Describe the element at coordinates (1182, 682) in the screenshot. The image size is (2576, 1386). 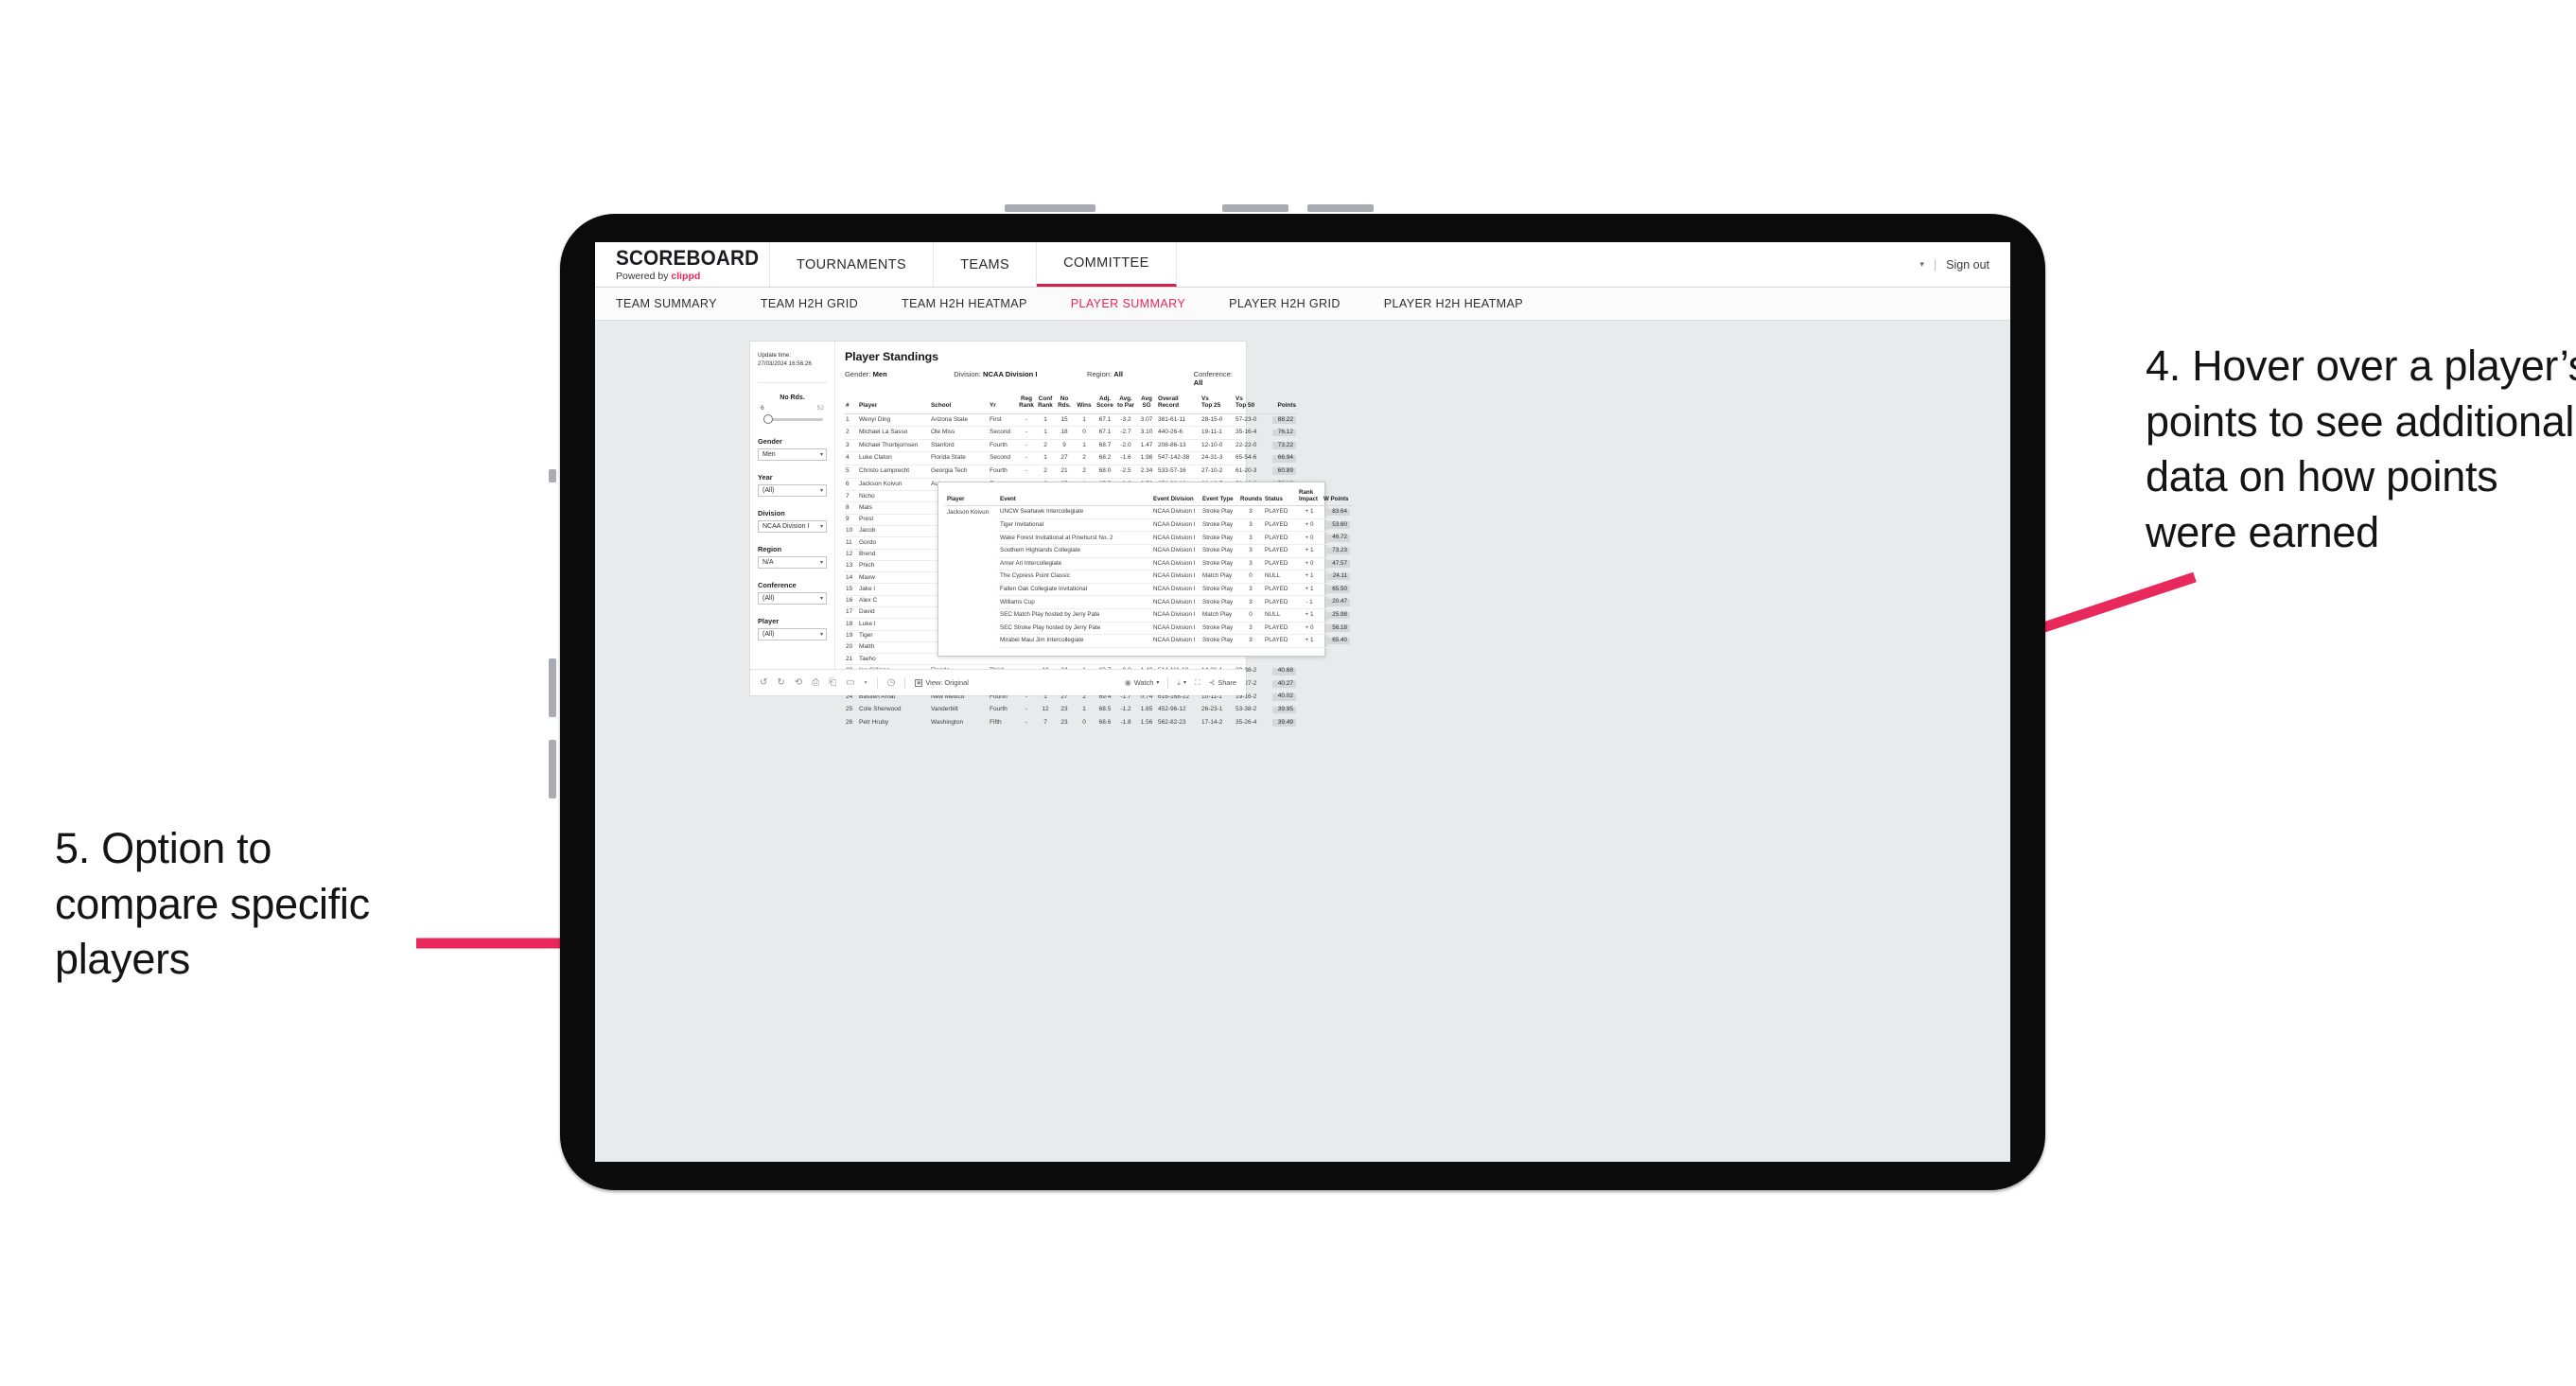
I see `download-button: ⤓ ▾` at that location.